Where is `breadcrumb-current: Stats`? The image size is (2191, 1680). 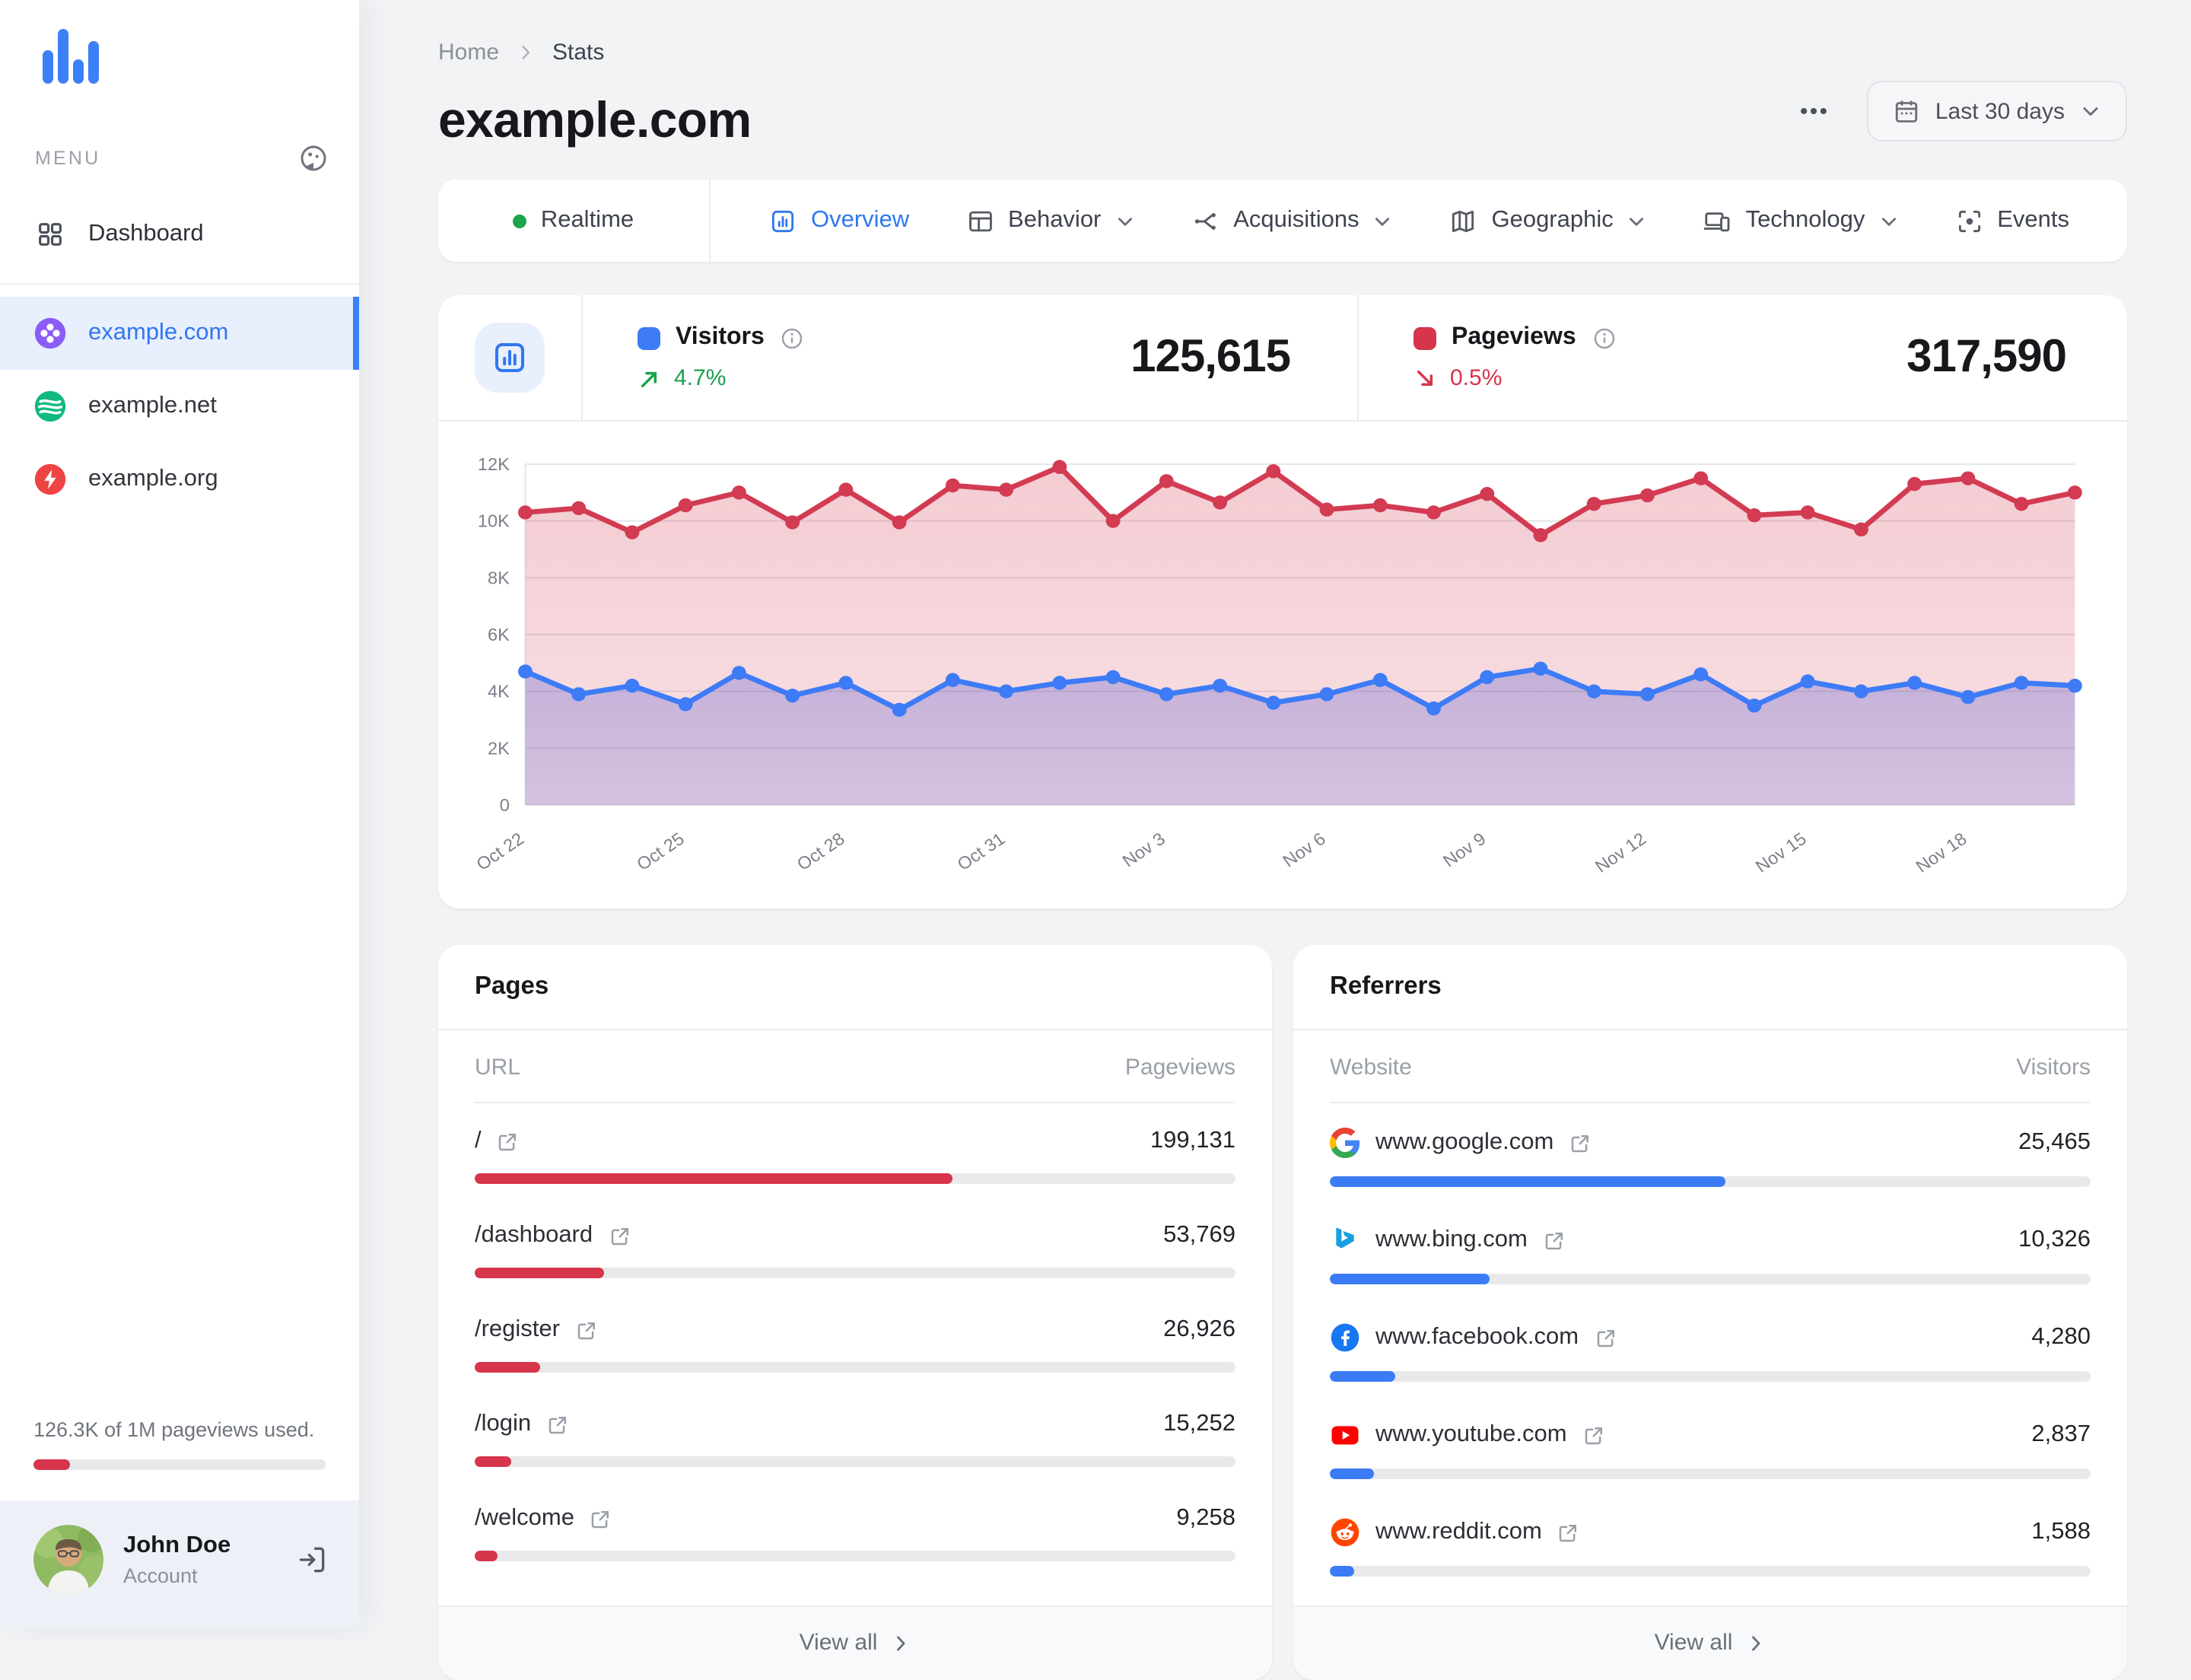 breadcrumb-current: Stats is located at coordinates (578, 52).